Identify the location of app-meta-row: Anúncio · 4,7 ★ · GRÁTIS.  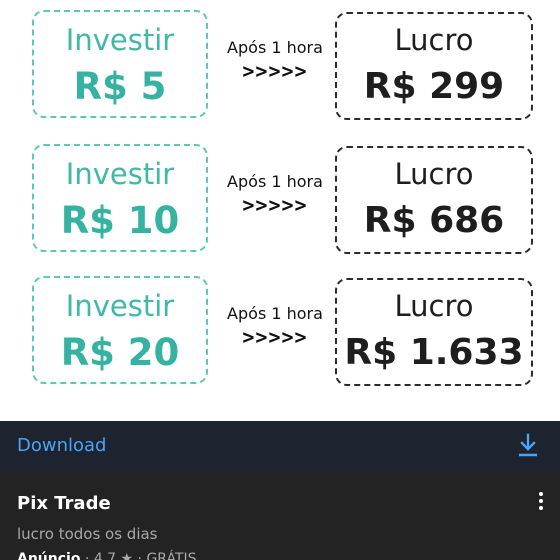
(107, 555).